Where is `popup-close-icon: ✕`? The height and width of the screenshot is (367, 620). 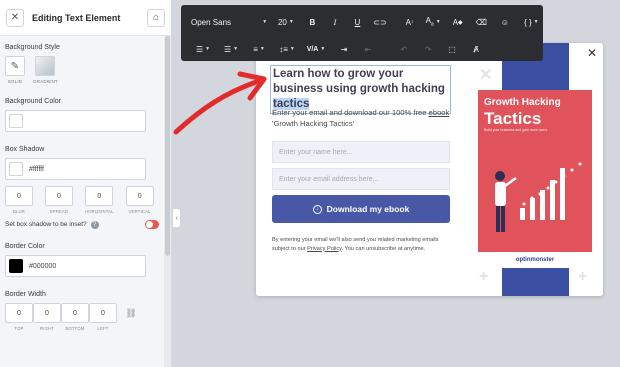
popup-close-icon: ✕ is located at coordinates (592, 53).